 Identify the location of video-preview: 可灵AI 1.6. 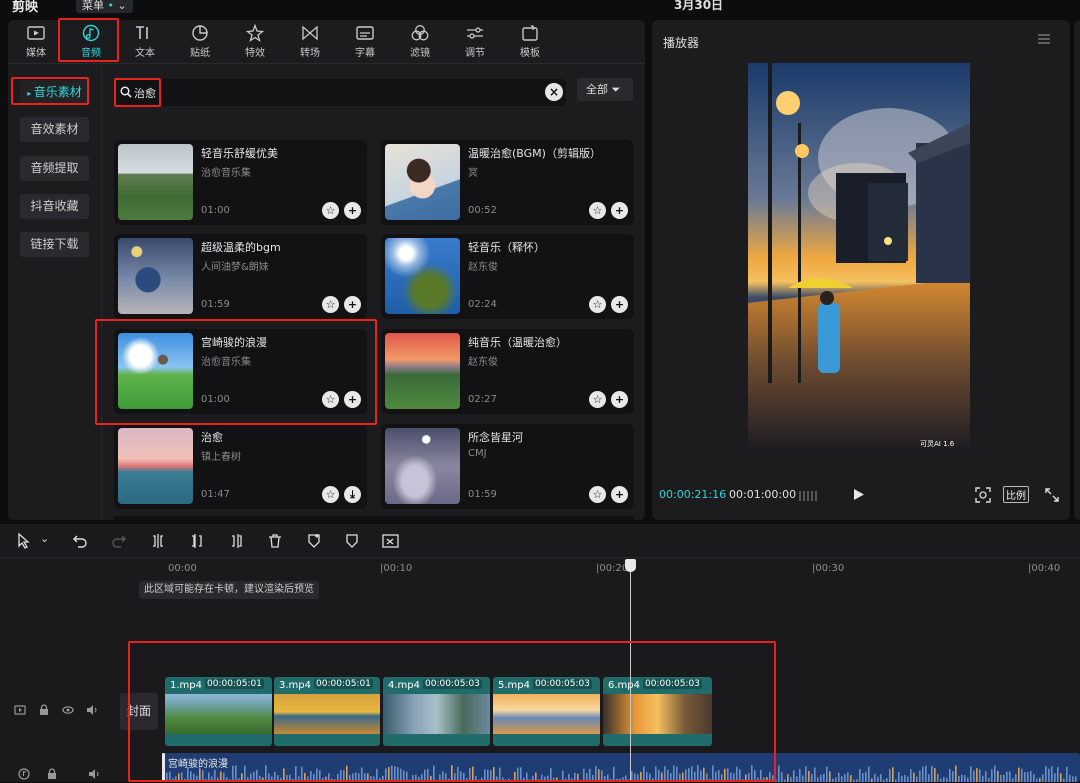
(859, 258).